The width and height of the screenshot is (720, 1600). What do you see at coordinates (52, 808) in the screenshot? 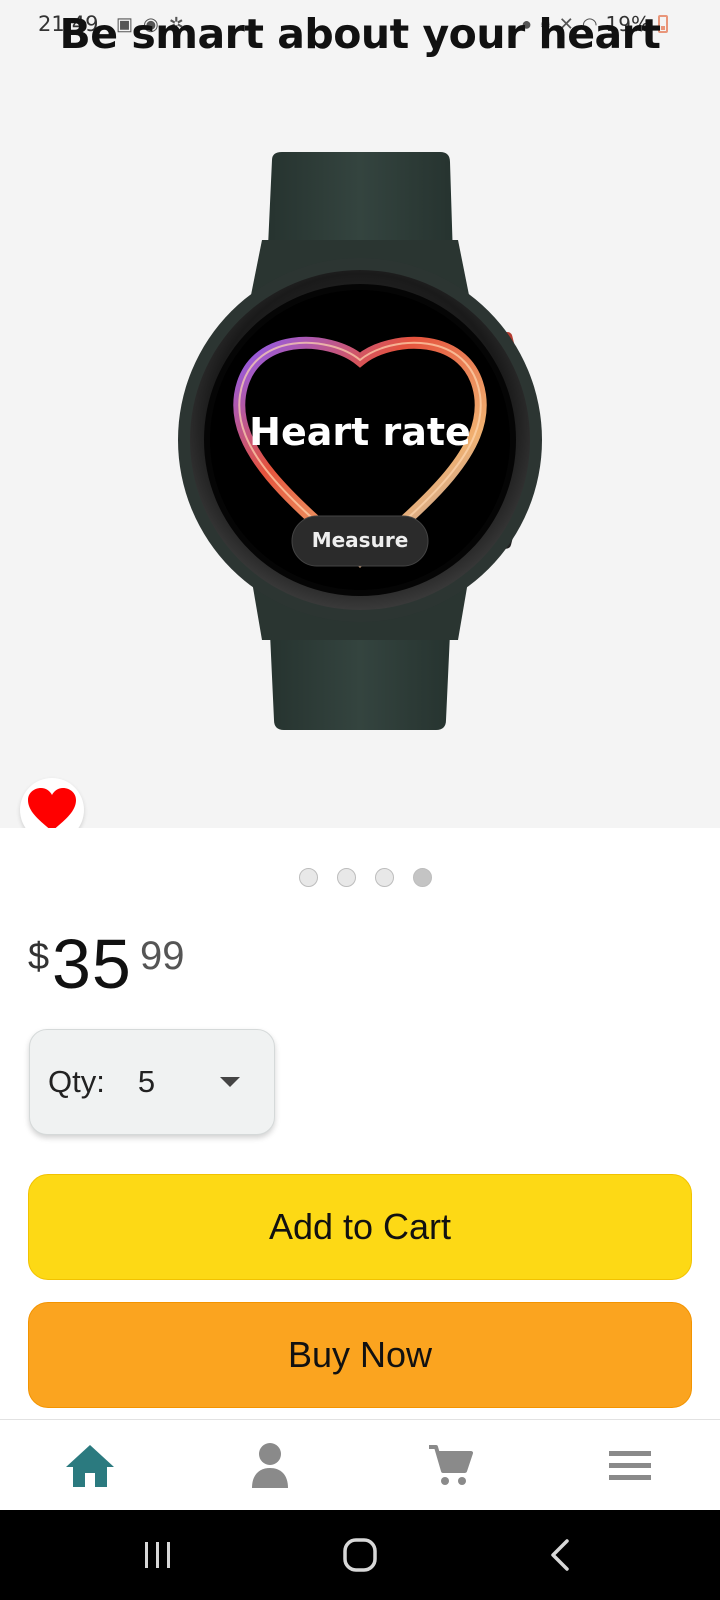
I see `heart-icon` at bounding box center [52, 808].